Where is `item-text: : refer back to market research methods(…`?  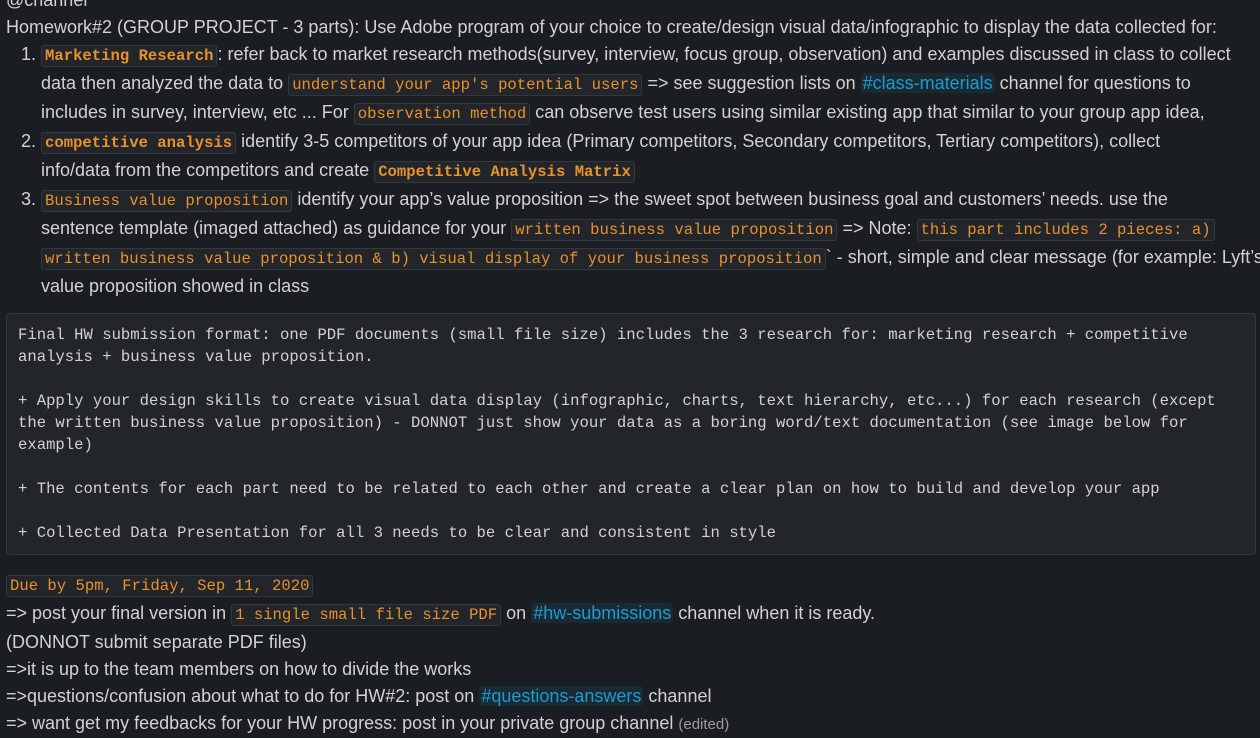 item-text: : refer back to market research methods(… is located at coordinates (724, 54).